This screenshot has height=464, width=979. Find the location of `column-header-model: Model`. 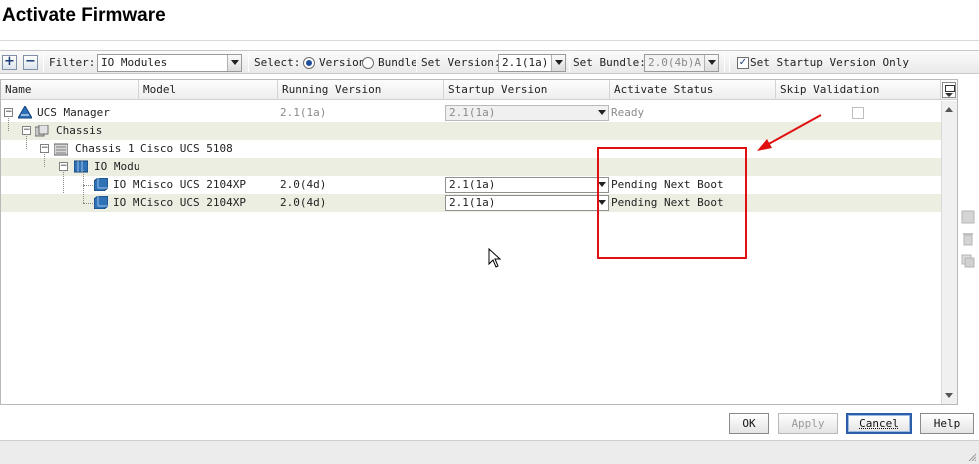

column-header-model: Model is located at coordinates (208, 90).